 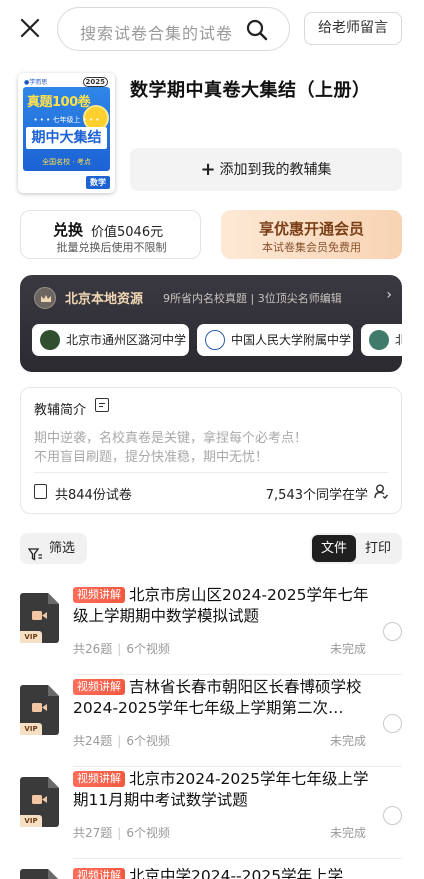 What do you see at coordinates (311, 229) in the screenshot?
I see `vip-title: 享优惠开通会员` at bounding box center [311, 229].